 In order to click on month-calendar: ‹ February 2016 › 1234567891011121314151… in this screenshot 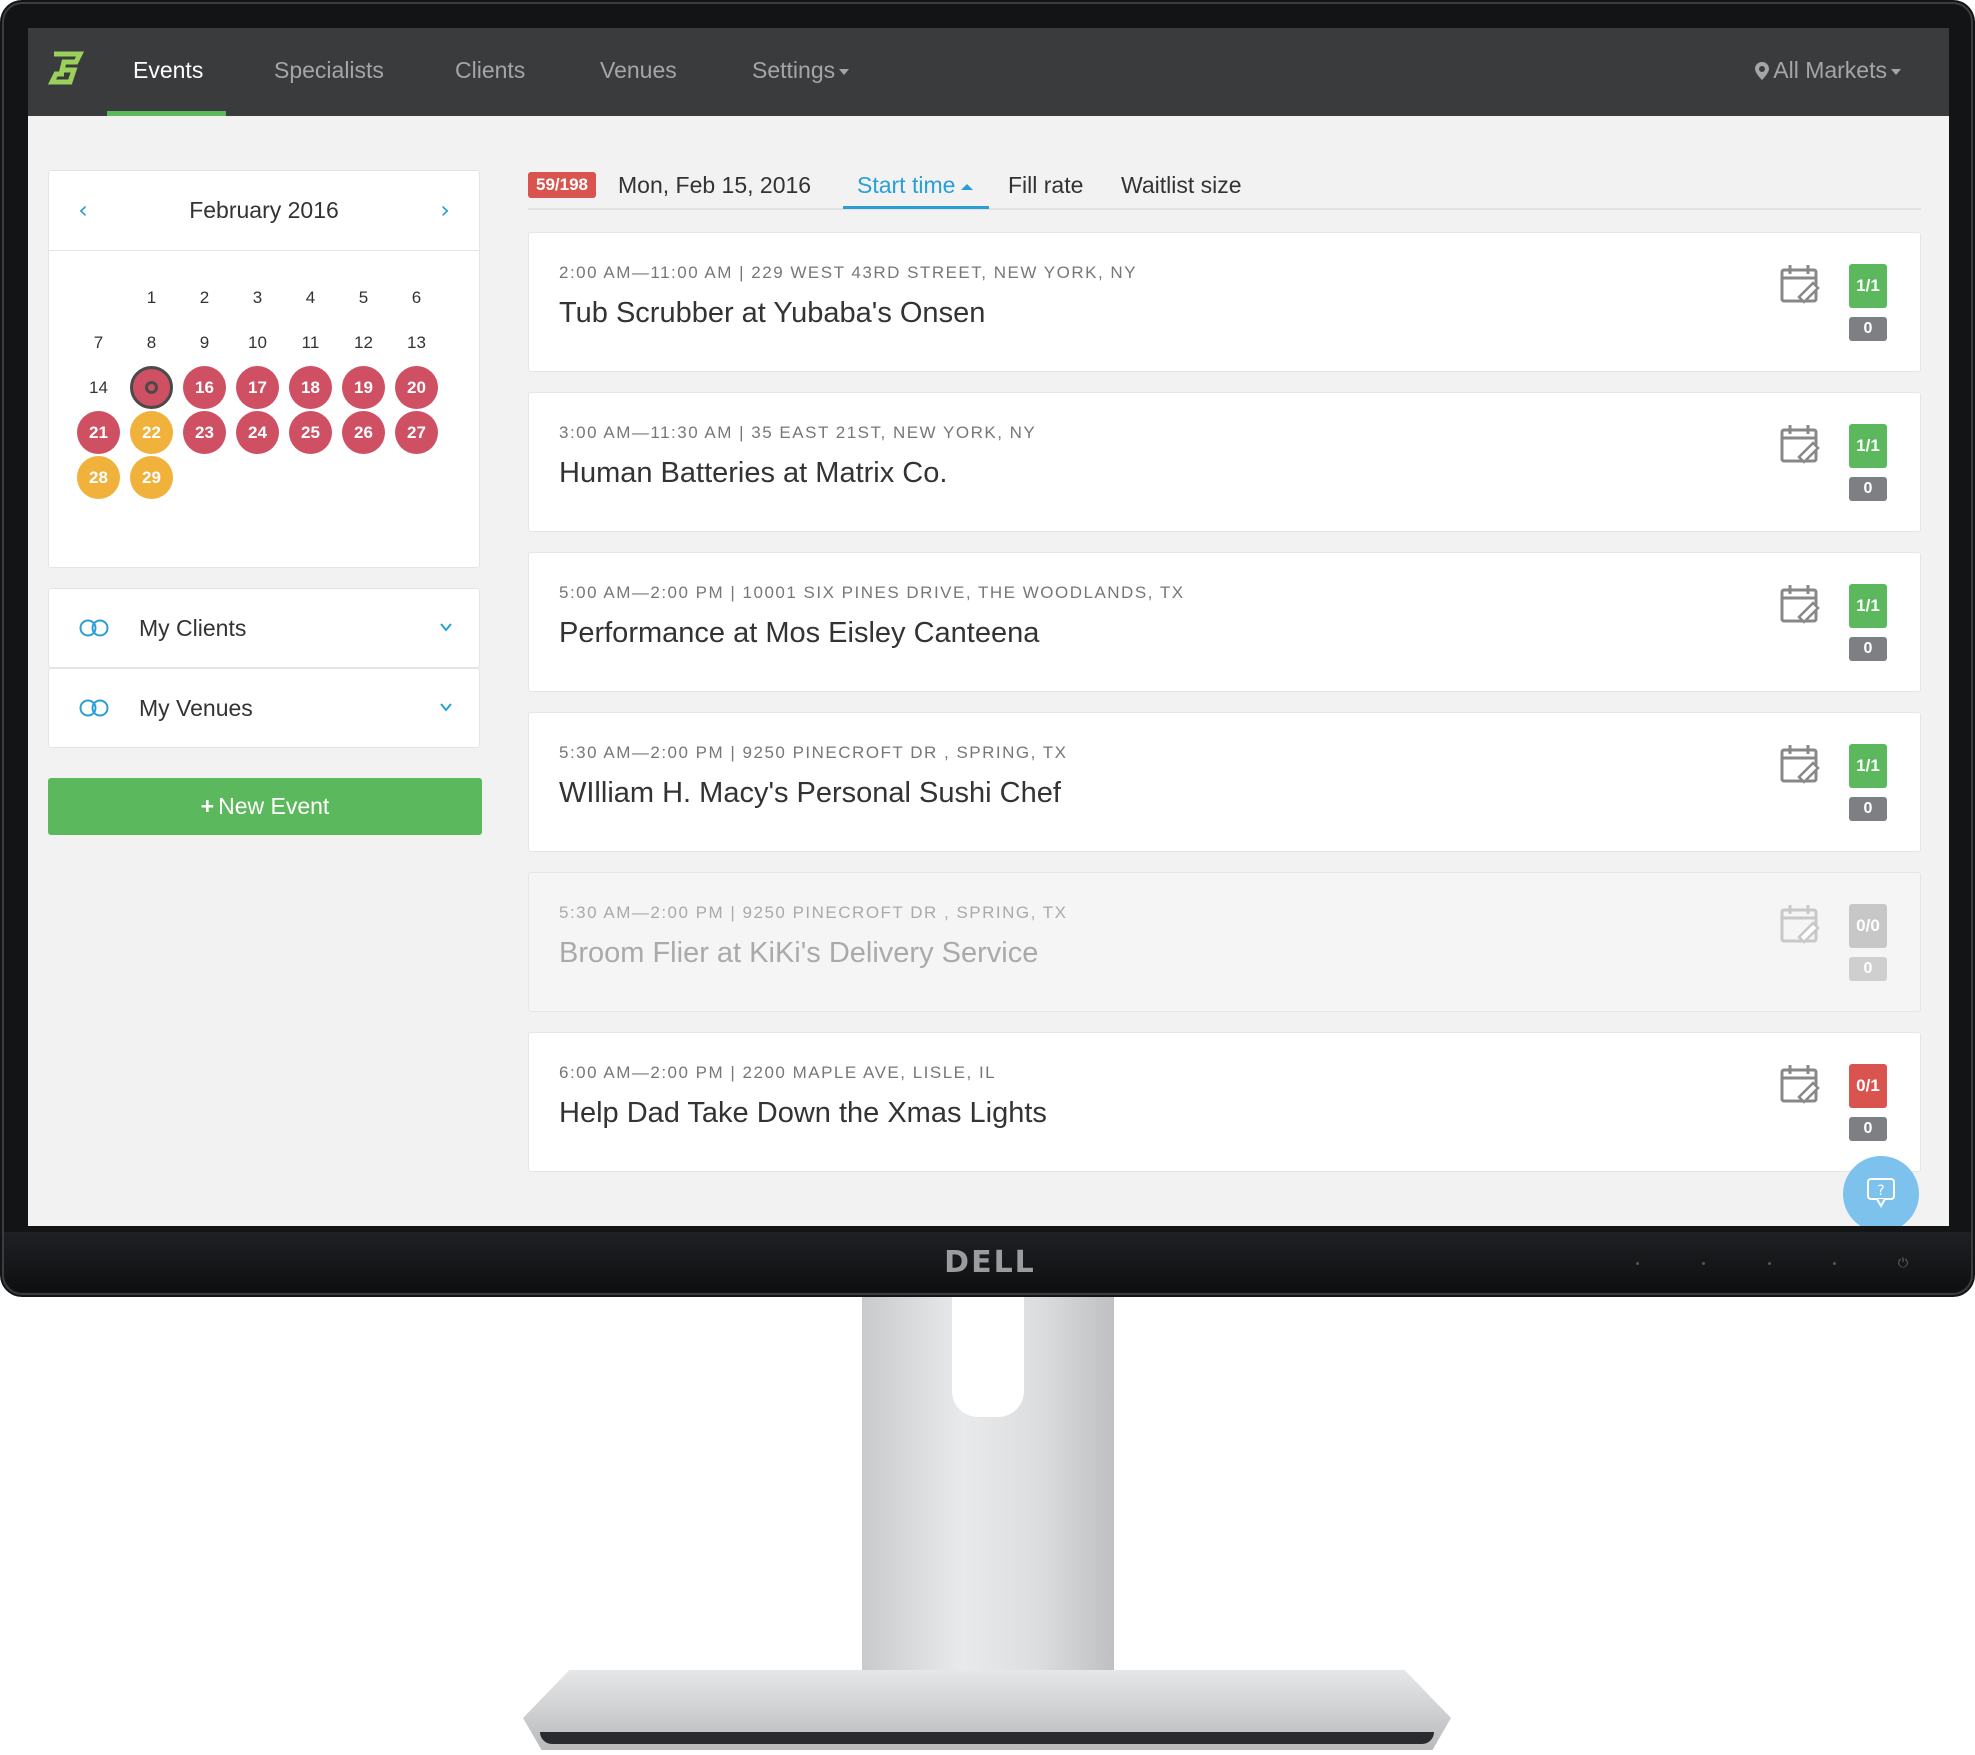, I will do `click(264, 369)`.